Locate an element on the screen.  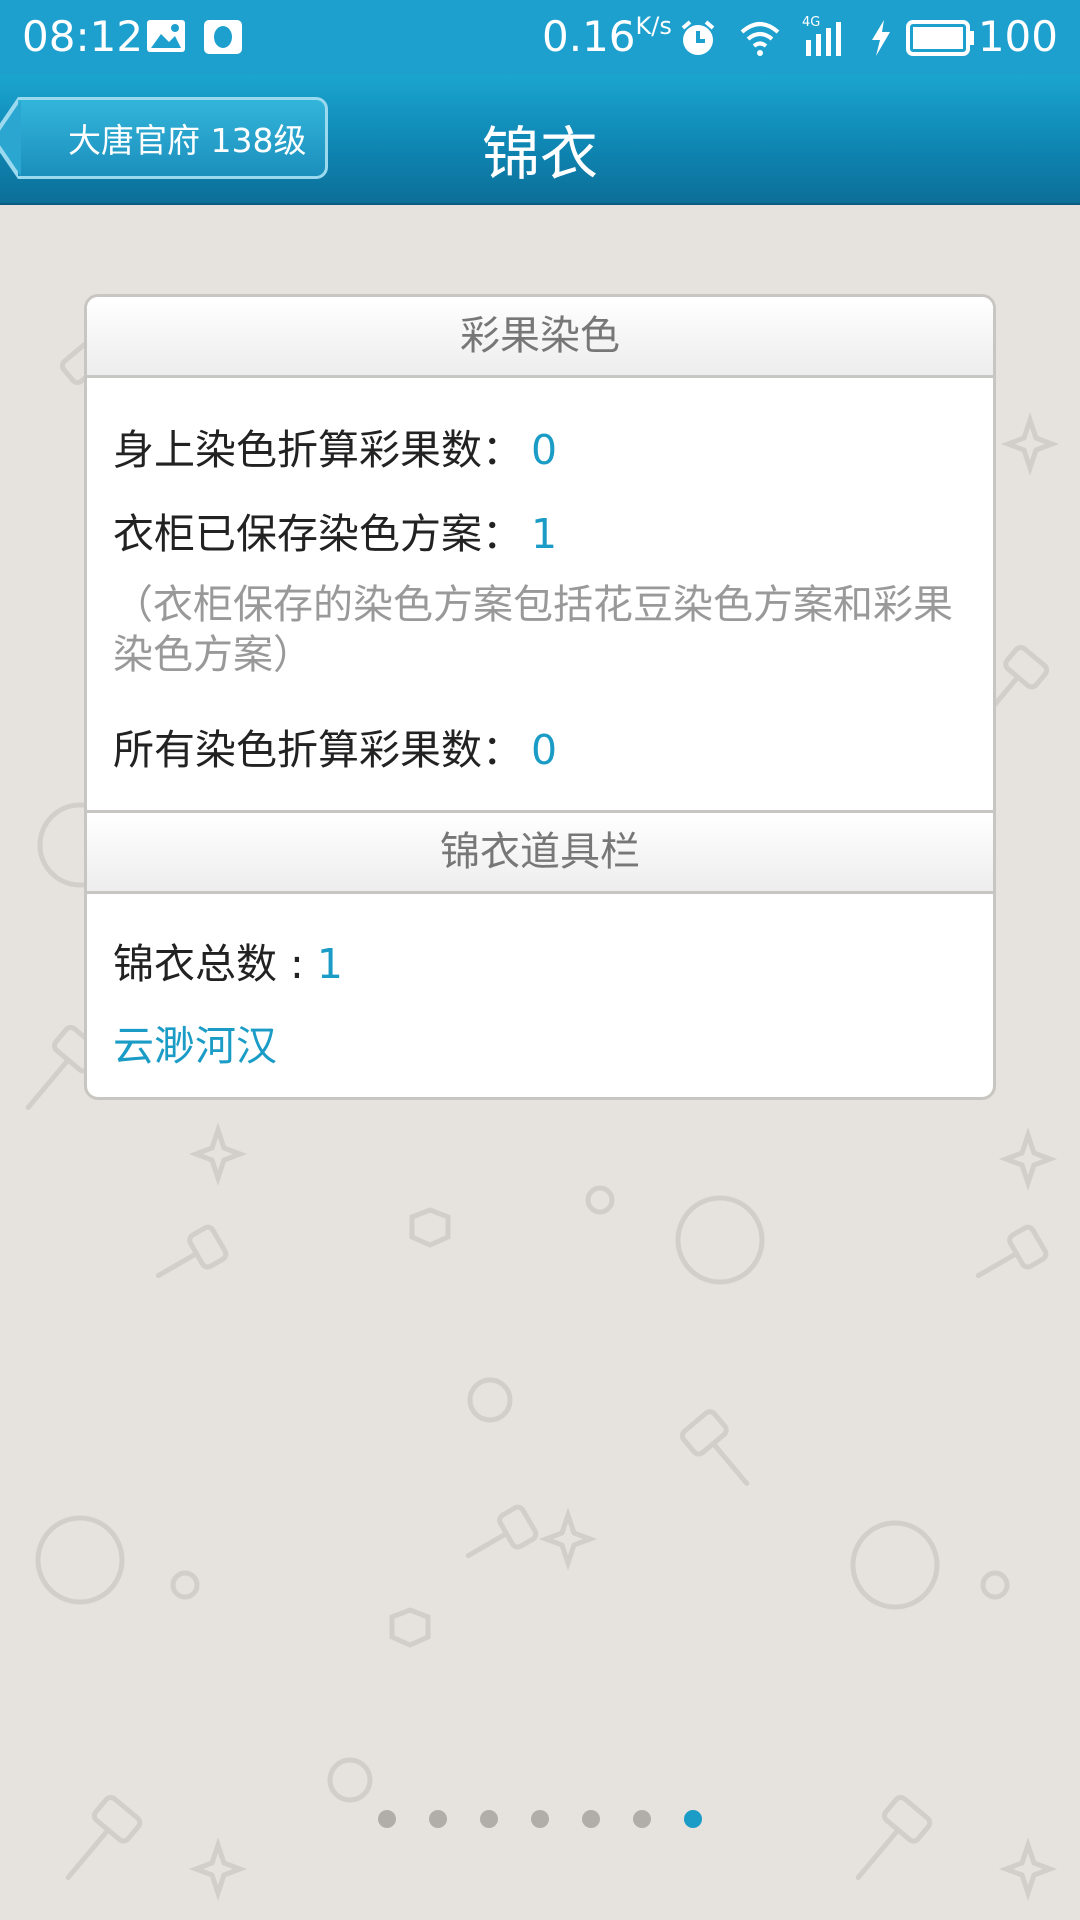
page-indicator is located at coordinates (540, 1819).